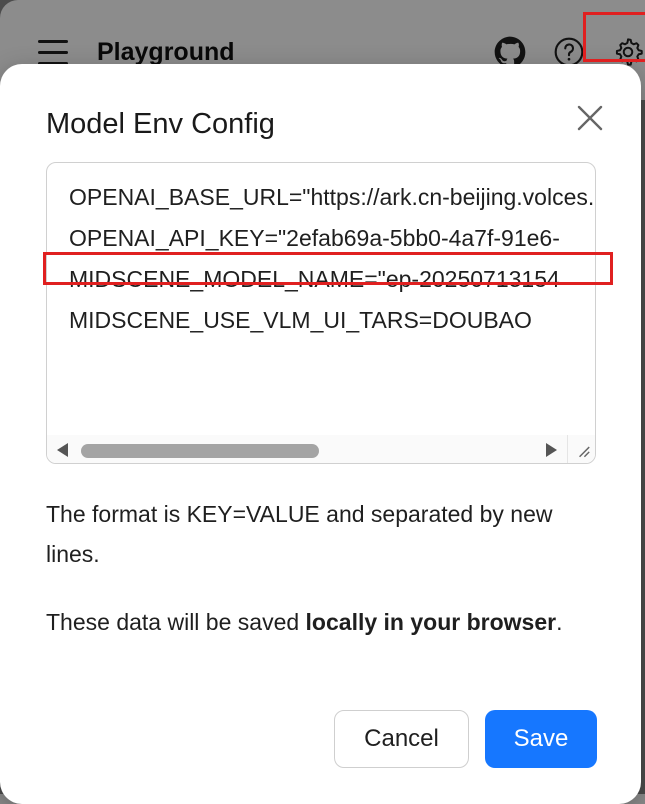 This screenshot has width=645, height=804. What do you see at coordinates (176, 622) in the screenshot?
I see `storage-note-prefix: These data will be saved` at bounding box center [176, 622].